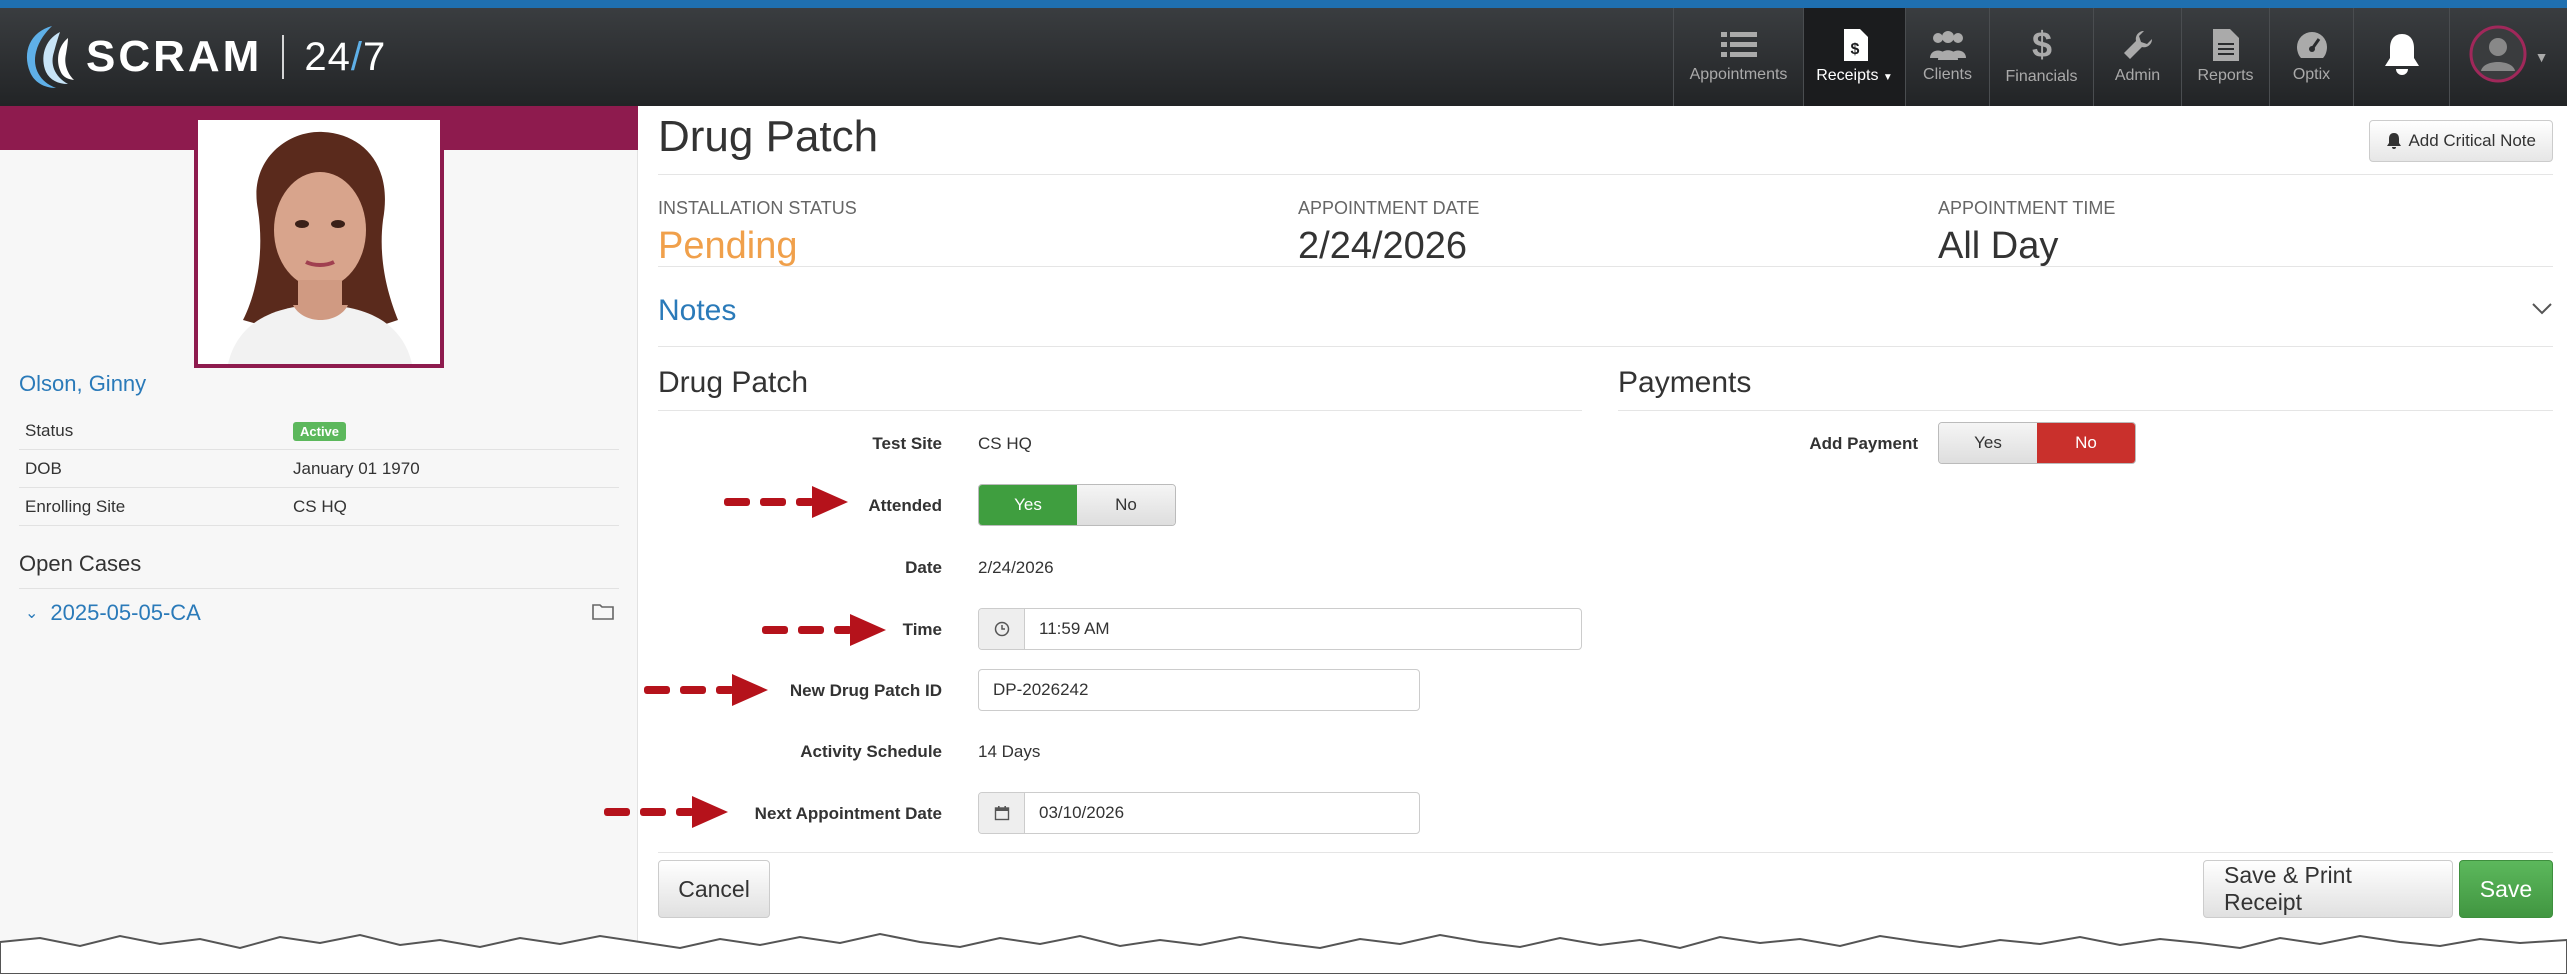 This screenshot has width=2567, height=974. I want to click on receipt-icon: $, so click(1855, 45).